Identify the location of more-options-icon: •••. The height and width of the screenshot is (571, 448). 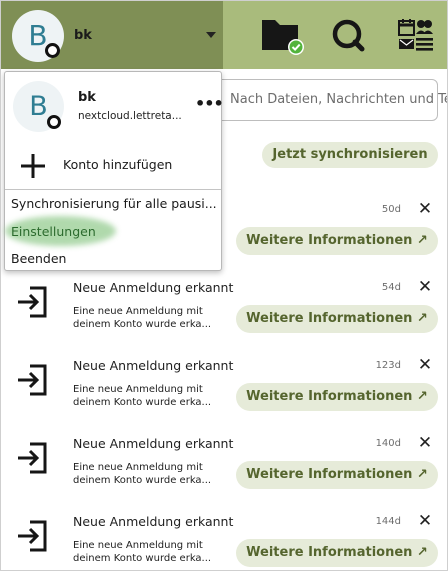
(209, 103).